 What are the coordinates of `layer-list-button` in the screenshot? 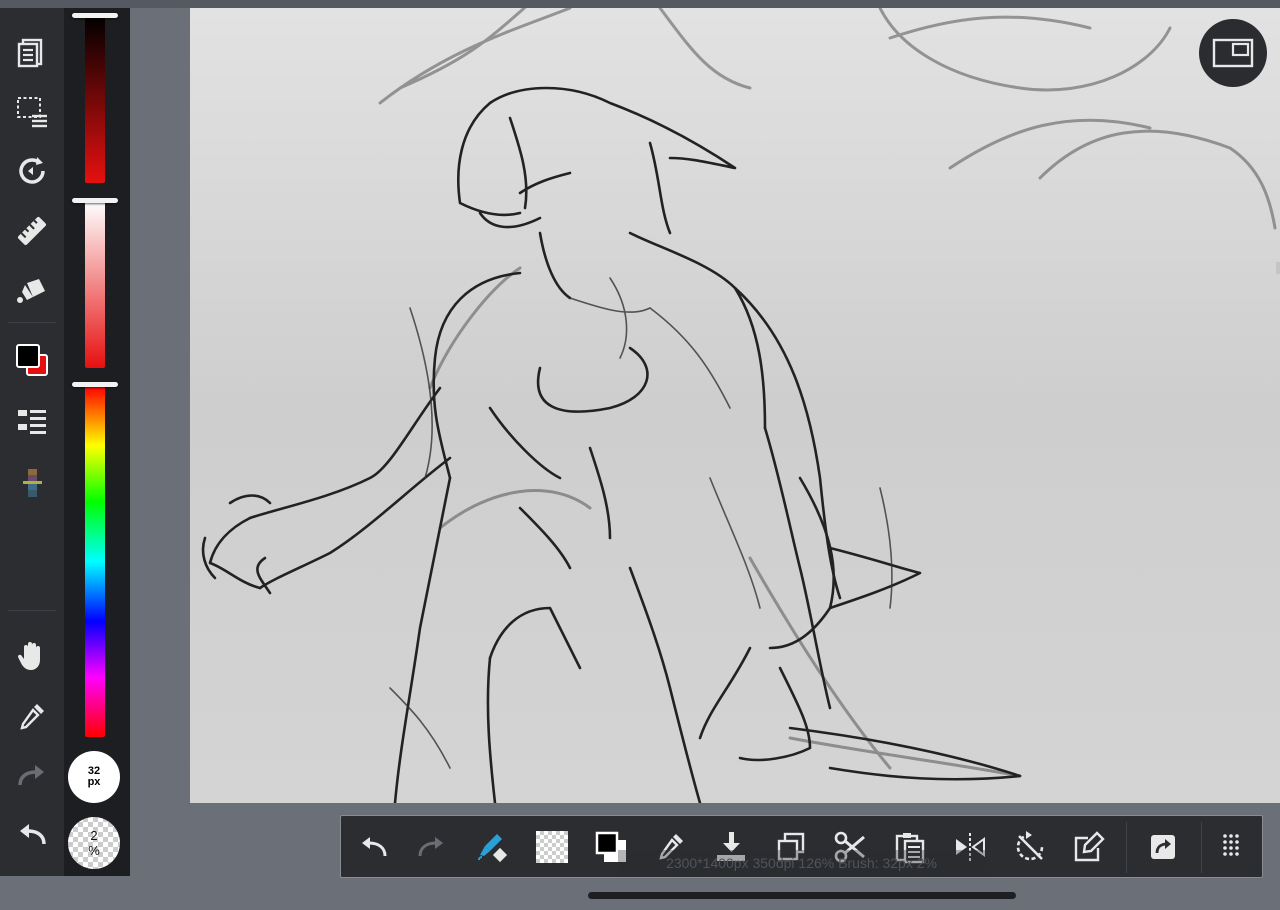 It's located at (32, 422).